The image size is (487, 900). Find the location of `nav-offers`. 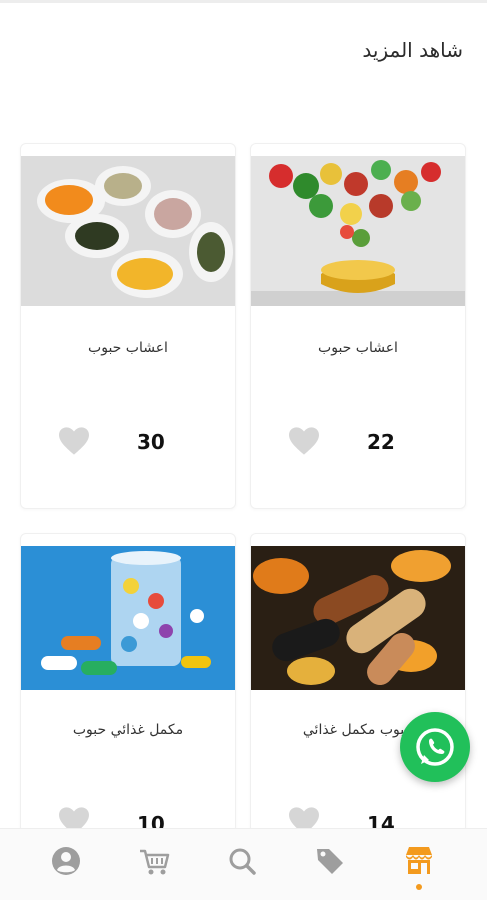

nav-offers is located at coordinates (330, 861).